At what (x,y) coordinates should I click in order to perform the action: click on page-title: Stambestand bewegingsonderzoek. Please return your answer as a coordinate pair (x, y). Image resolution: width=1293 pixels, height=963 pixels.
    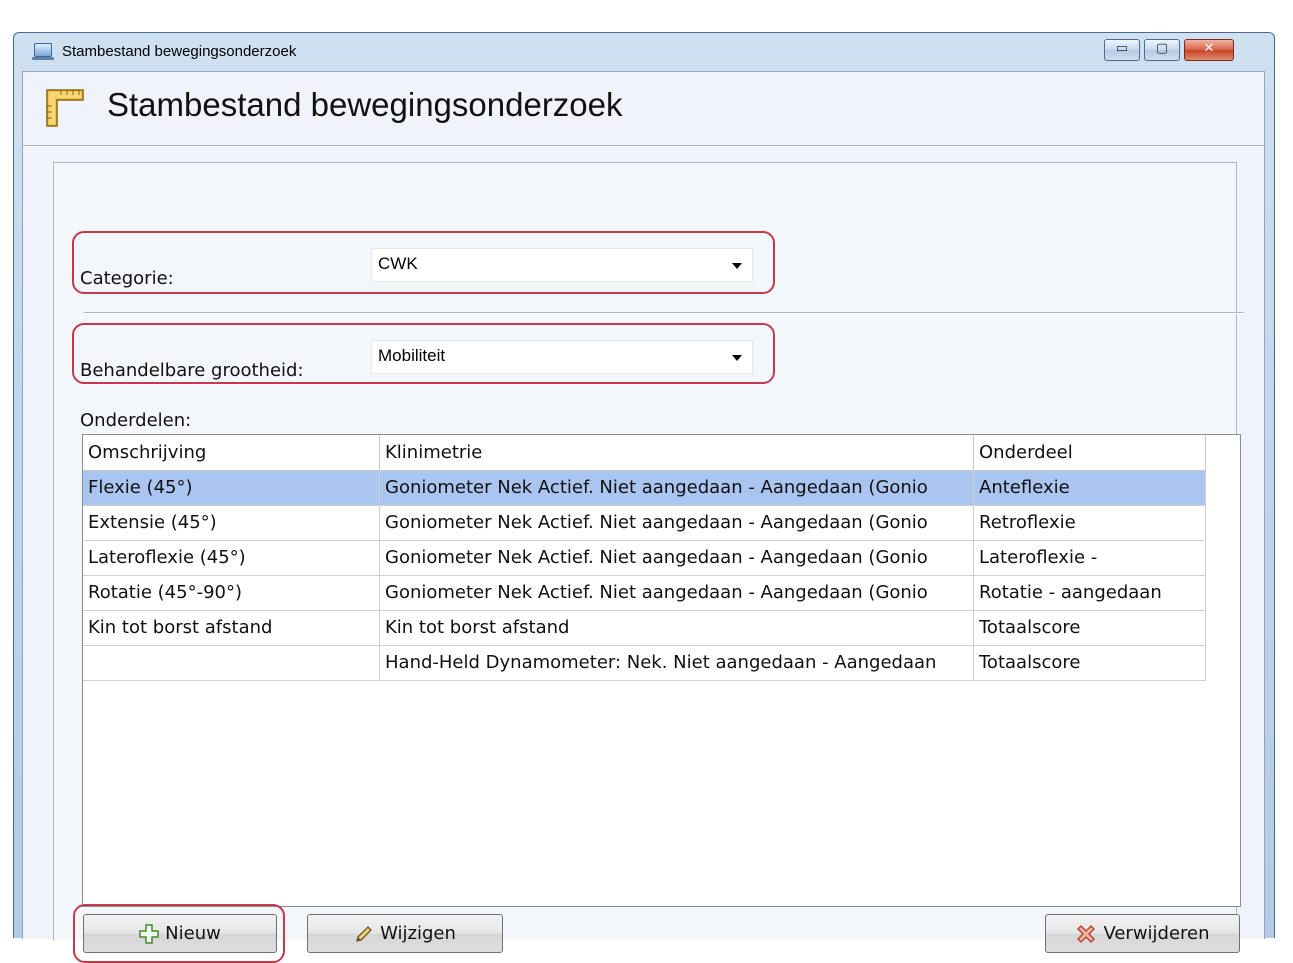
    Looking at the image, I should click on (365, 104).